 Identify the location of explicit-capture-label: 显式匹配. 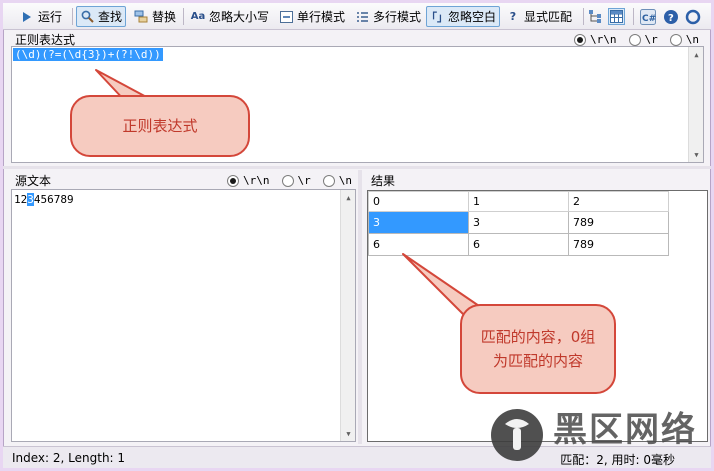
(548, 17).